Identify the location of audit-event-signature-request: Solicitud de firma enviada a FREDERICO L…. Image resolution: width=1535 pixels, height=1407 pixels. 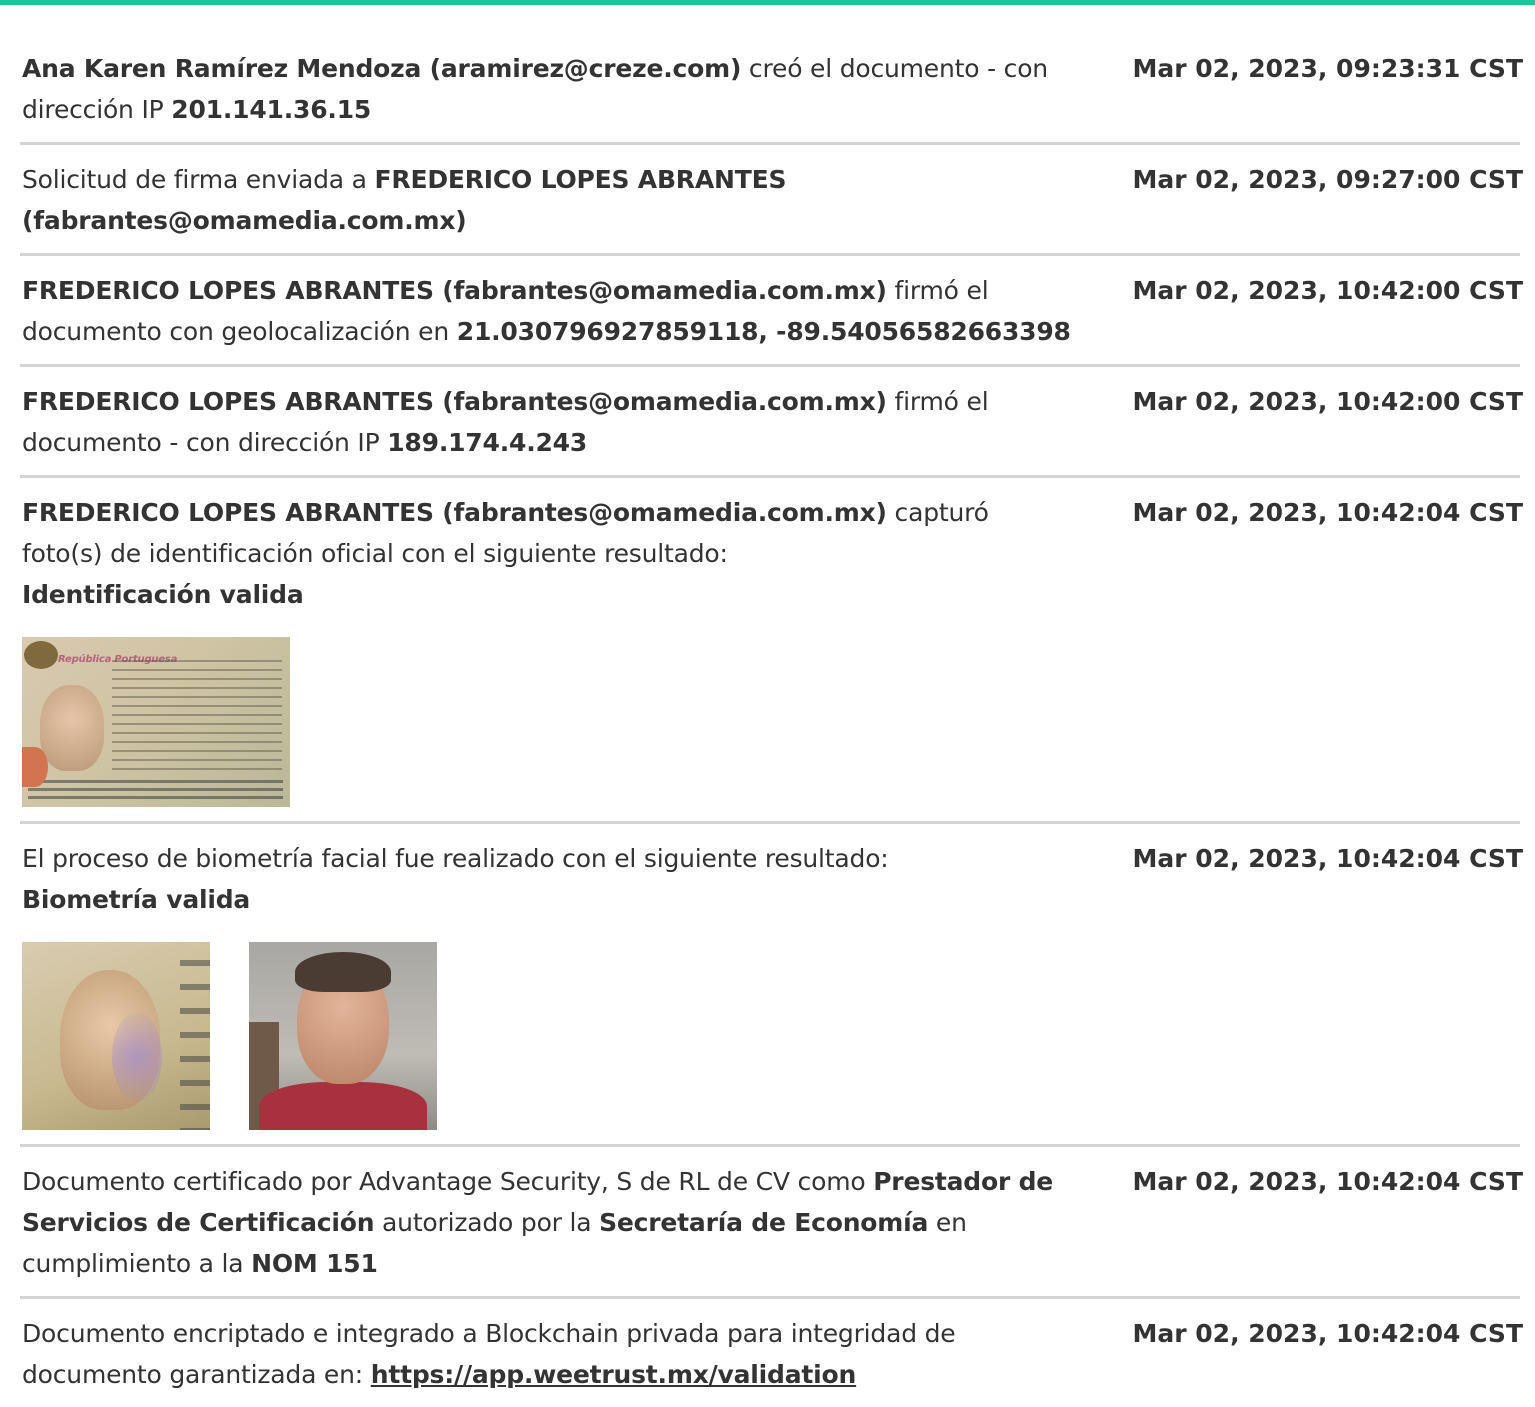
(771, 200).